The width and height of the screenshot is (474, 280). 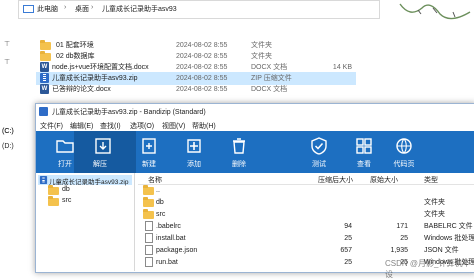 What do you see at coordinates (255, 111) in the screenshot?
I see `title-bar: 儿童成长记录助手asv93.zip - Bandizip (Standard)` at bounding box center [255, 111].